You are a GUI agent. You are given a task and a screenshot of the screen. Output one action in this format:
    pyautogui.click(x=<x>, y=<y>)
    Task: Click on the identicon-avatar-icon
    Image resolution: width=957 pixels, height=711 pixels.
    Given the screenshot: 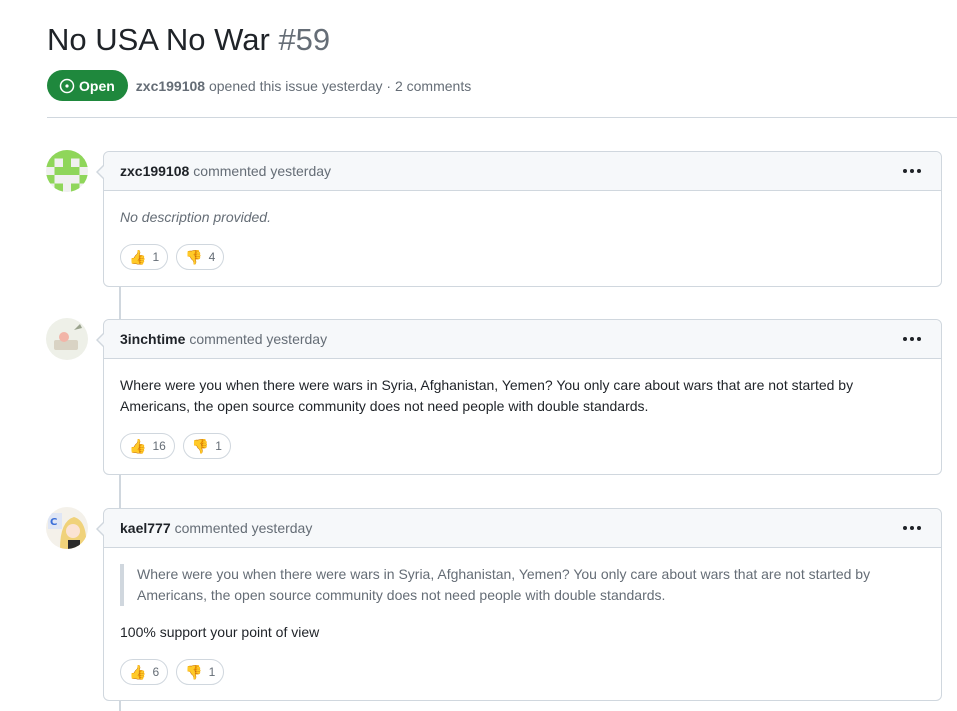 What is the action you would take?
    pyautogui.click(x=67, y=171)
    